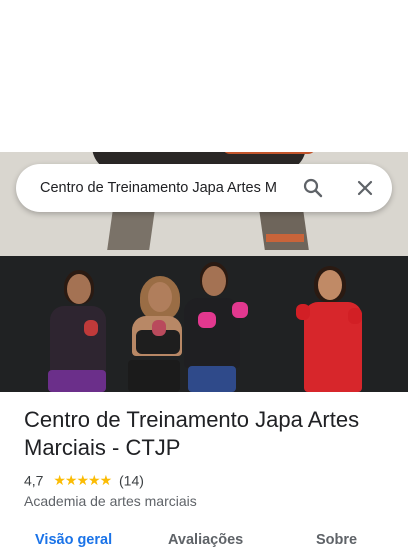  What do you see at coordinates (110, 501) in the screenshot?
I see `place-category: Academia de artes marciais` at bounding box center [110, 501].